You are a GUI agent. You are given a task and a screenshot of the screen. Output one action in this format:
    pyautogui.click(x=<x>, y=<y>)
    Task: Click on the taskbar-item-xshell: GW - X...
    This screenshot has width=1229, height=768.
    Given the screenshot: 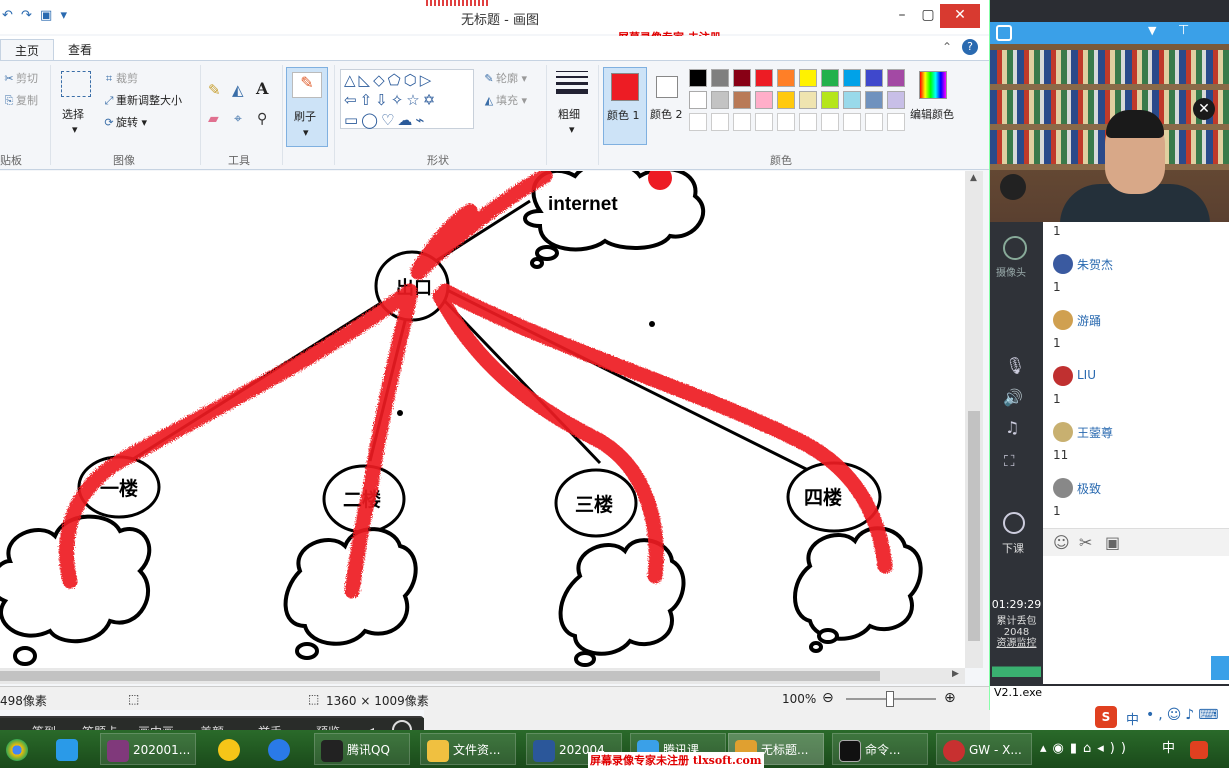 What is the action you would take?
    pyautogui.click(x=984, y=749)
    